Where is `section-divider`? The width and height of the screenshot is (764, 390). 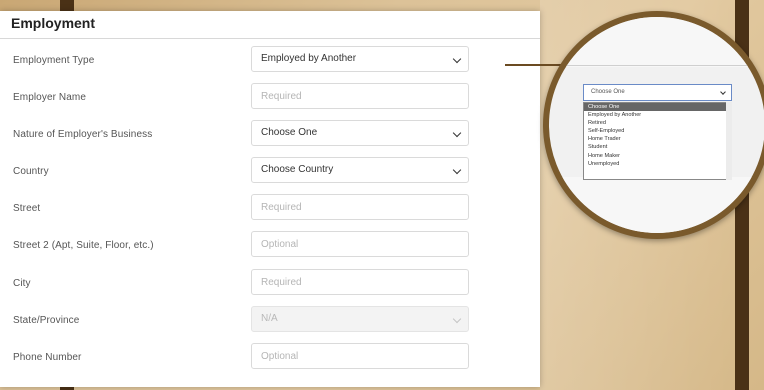
section-divider is located at coordinates (270, 38).